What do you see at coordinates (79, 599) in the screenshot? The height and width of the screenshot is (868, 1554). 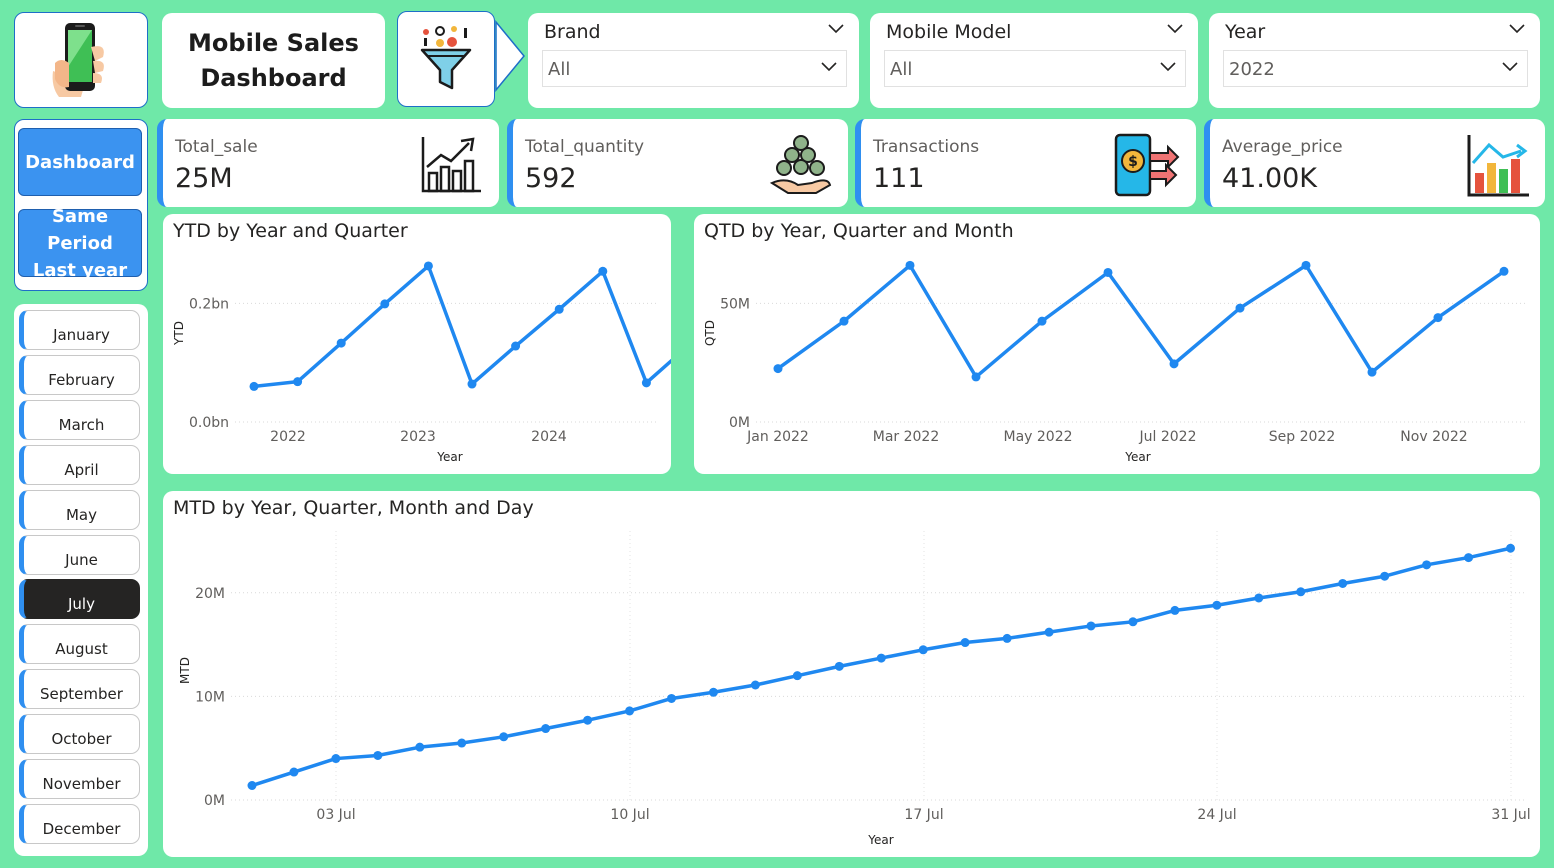 I see `month-button-july: July` at bounding box center [79, 599].